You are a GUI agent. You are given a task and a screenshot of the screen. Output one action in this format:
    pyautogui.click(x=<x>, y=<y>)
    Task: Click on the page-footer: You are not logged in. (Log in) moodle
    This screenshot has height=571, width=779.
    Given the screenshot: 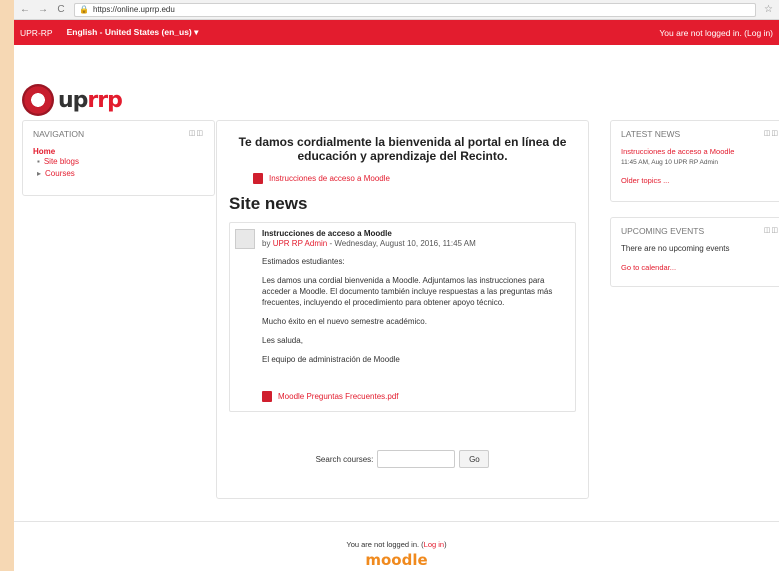 What is the action you would take?
    pyautogui.click(x=396, y=545)
    